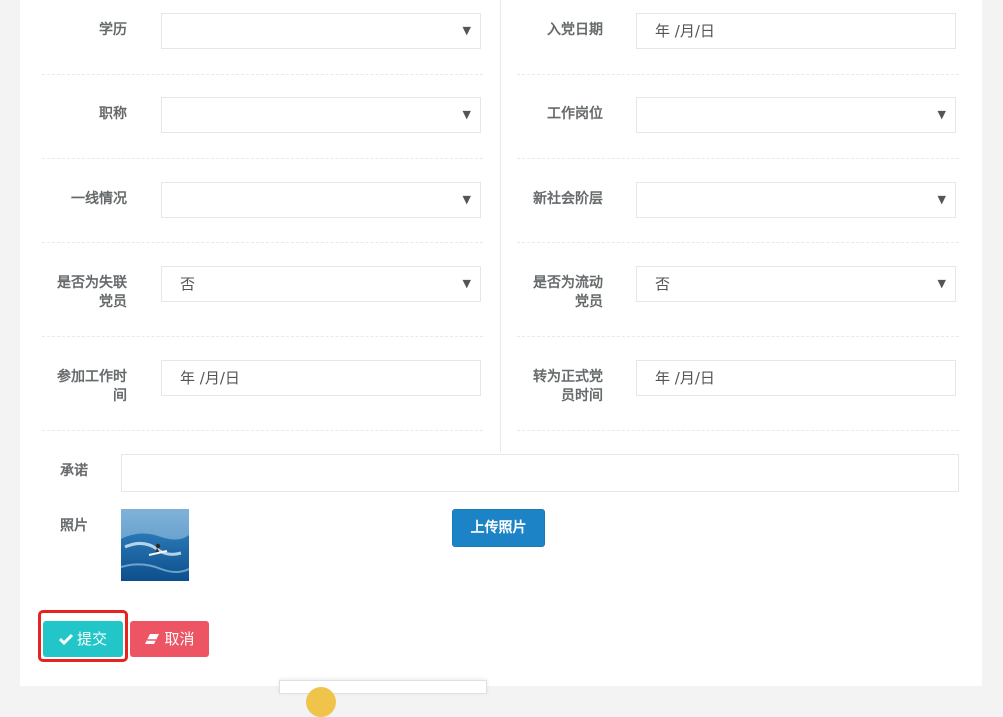 The width and height of the screenshot is (1003, 717). What do you see at coordinates (321, 284) in the screenshot?
I see `lost-contact-select: 否 ▼` at bounding box center [321, 284].